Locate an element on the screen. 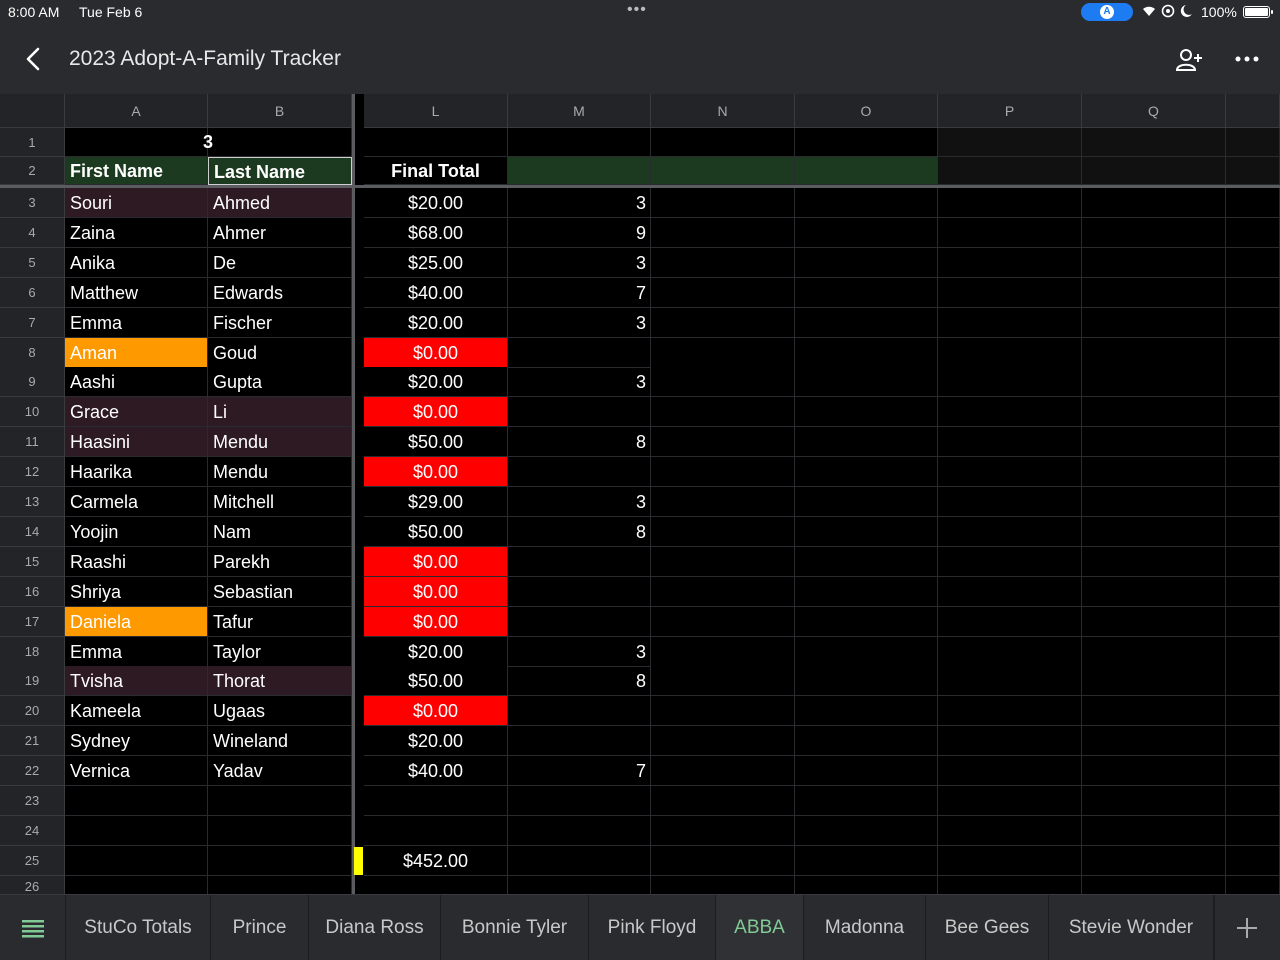 Image resolution: width=1280 pixels, height=960 pixels. header-final-total: Final Total is located at coordinates (436, 171).